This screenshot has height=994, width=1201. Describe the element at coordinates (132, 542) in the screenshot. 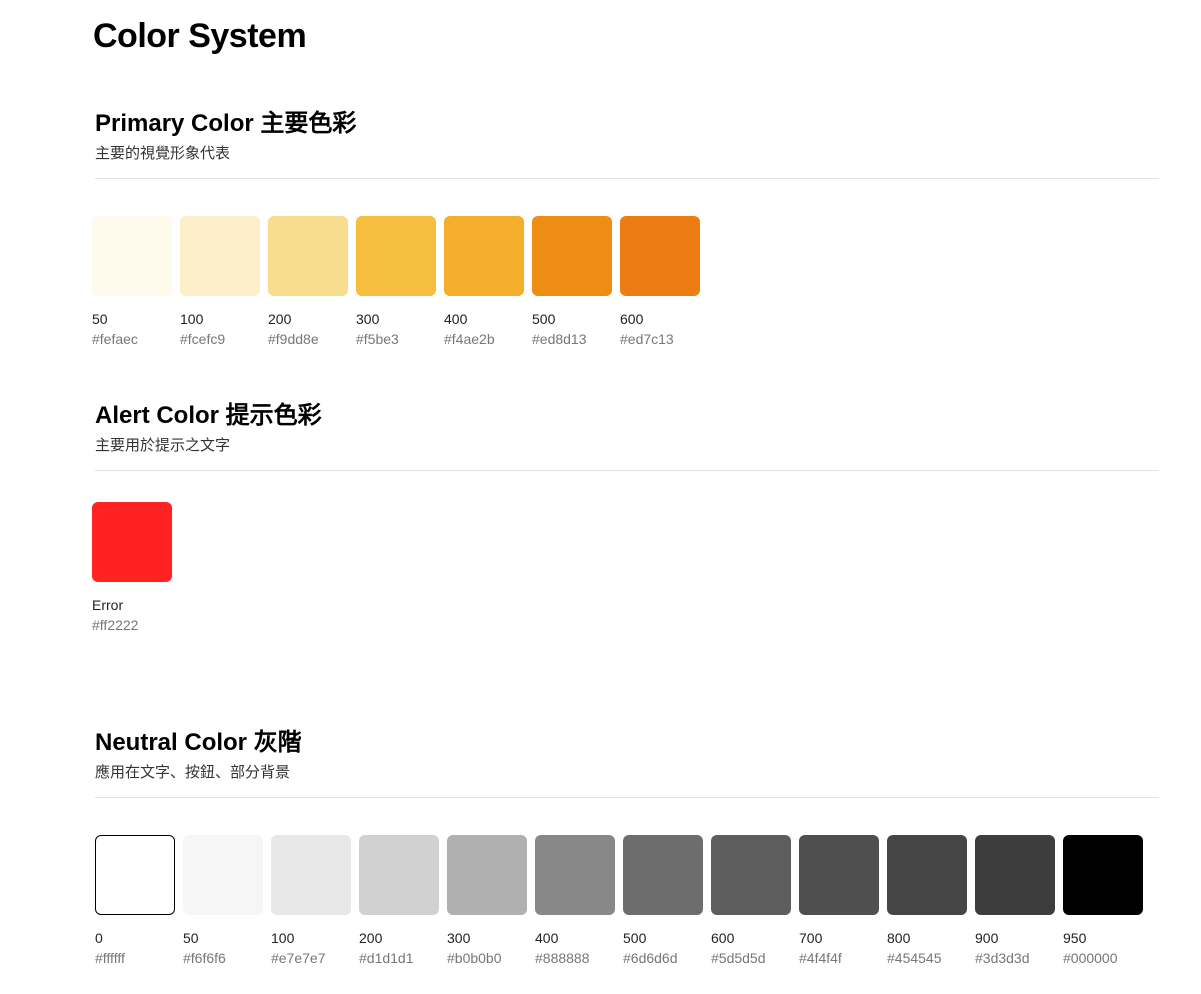

I see `alert-color-swatch` at that location.